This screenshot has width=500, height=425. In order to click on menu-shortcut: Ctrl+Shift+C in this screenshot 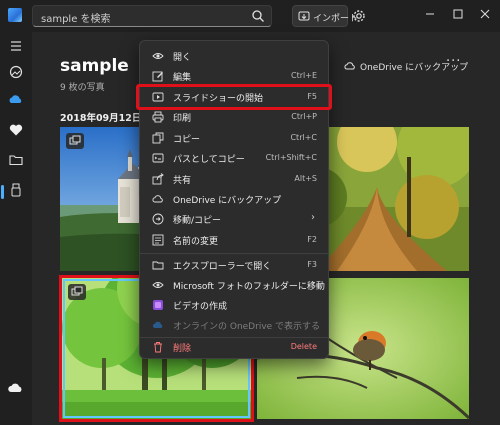, I will do `click(291, 157)`.